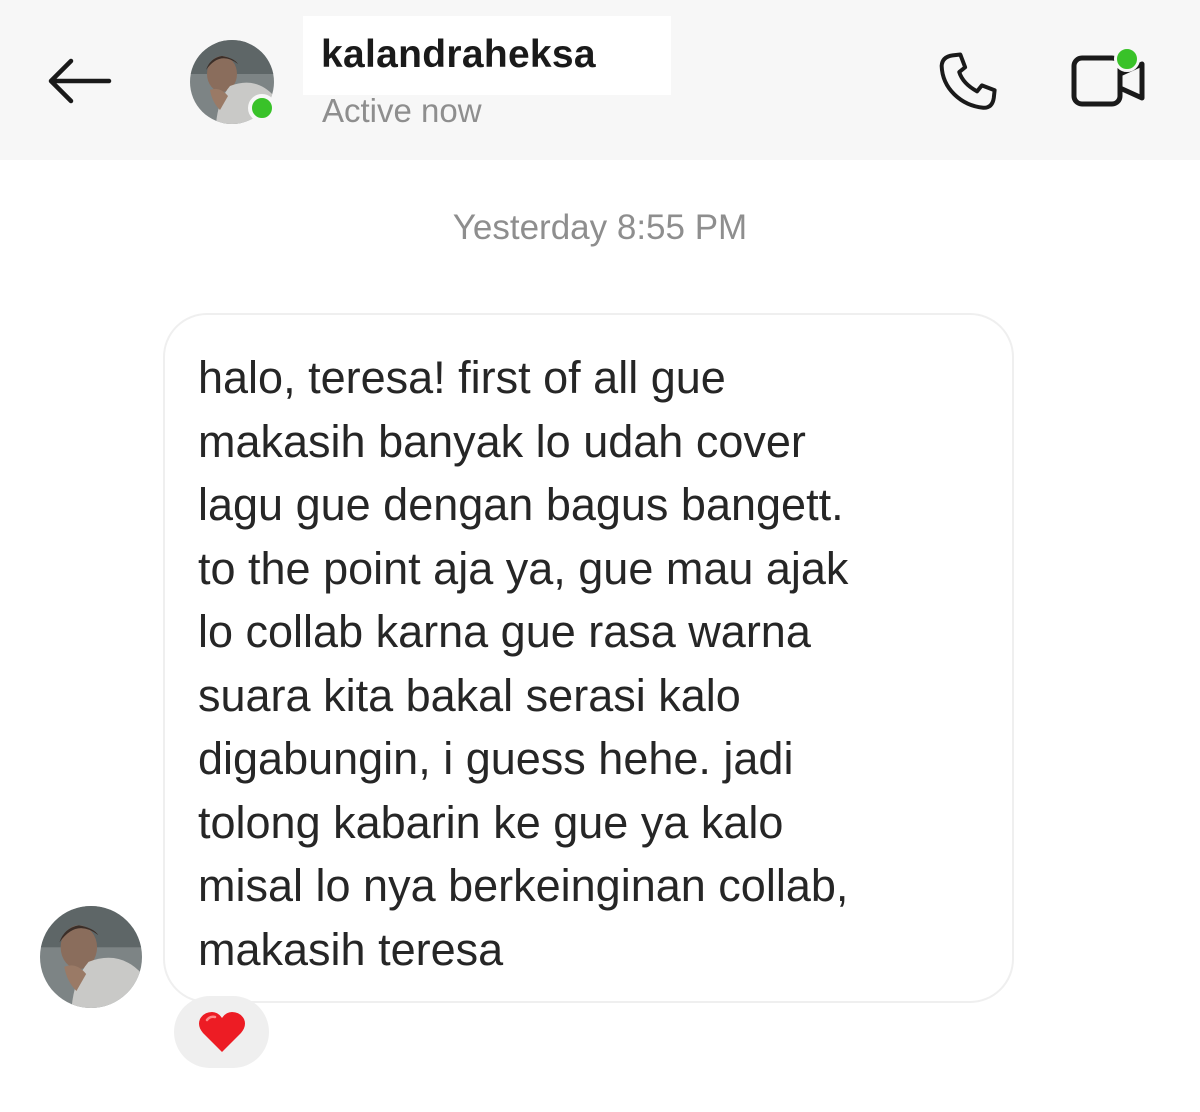 Image resolution: width=1200 pixels, height=1112 pixels. What do you see at coordinates (402, 110) in the screenshot?
I see `active-status: Active now` at bounding box center [402, 110].